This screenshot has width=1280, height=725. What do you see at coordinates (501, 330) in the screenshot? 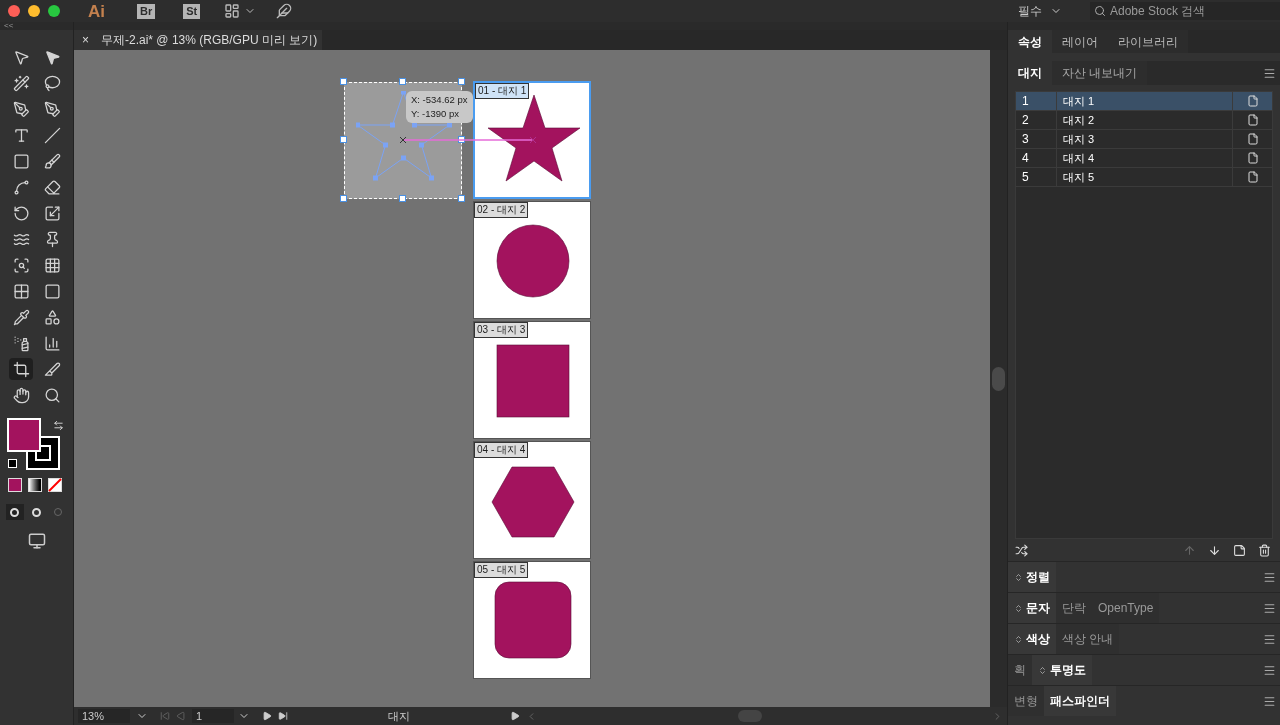
I see `artboard-label: 03 - 대지 3` at bounding box center [501, 330].